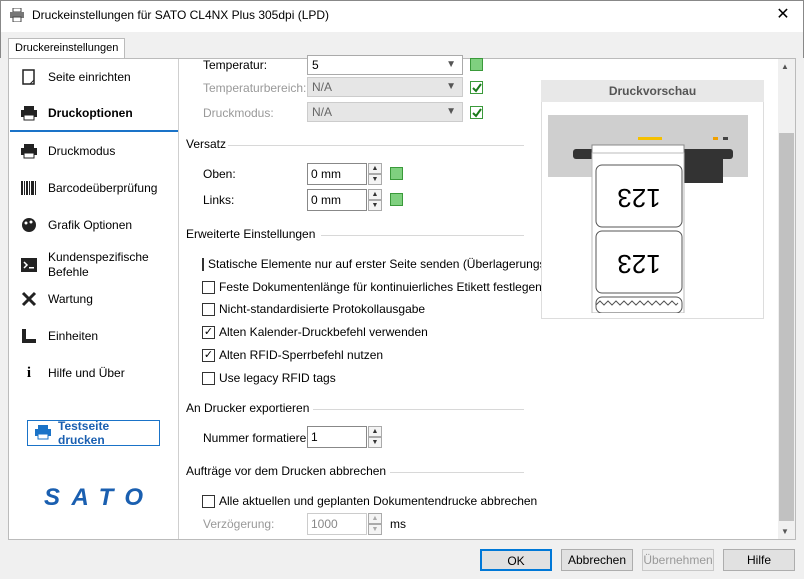  I want to click on print-mode-value: N/A, so click(322, 112).